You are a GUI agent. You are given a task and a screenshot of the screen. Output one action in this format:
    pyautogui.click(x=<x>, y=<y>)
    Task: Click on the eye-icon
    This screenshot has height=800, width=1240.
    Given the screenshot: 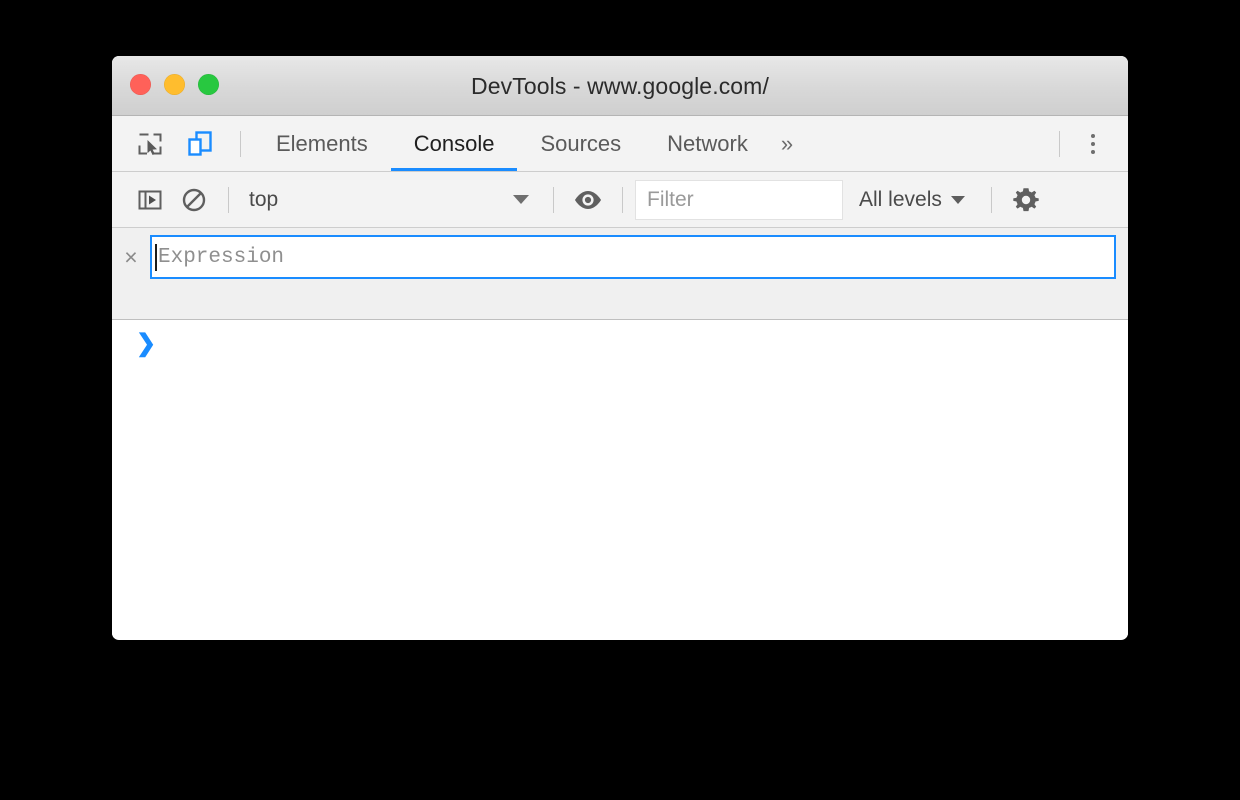 What is the action you would take?
    pyautogui.click(x=588, y=199)
    